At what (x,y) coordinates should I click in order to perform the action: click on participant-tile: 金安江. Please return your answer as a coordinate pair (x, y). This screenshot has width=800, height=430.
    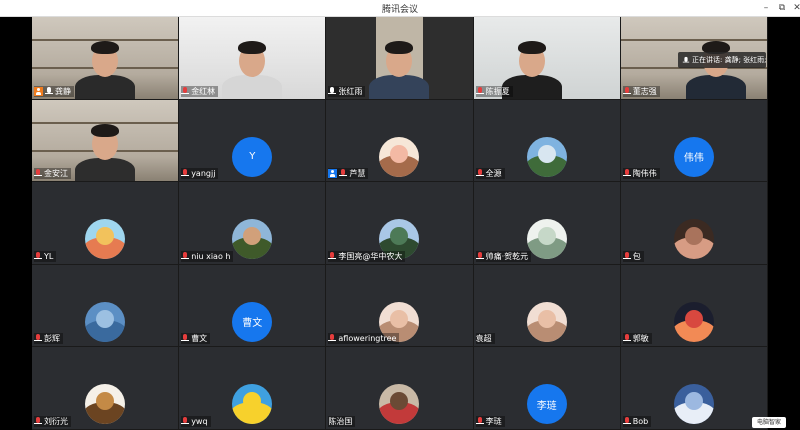
    Looking at the image, I should click on (105, 140).